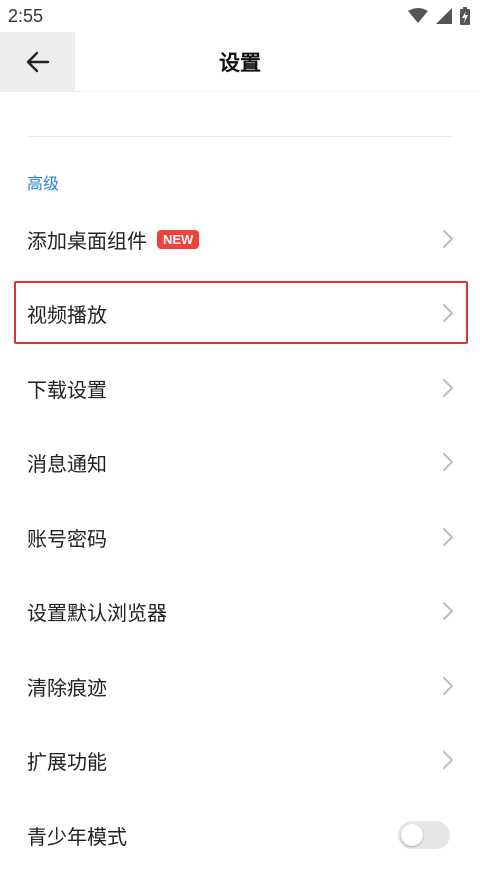 This screenshot has width=480, height=872. I want to click on setting-label: 青少年模式, so click(77, 836).